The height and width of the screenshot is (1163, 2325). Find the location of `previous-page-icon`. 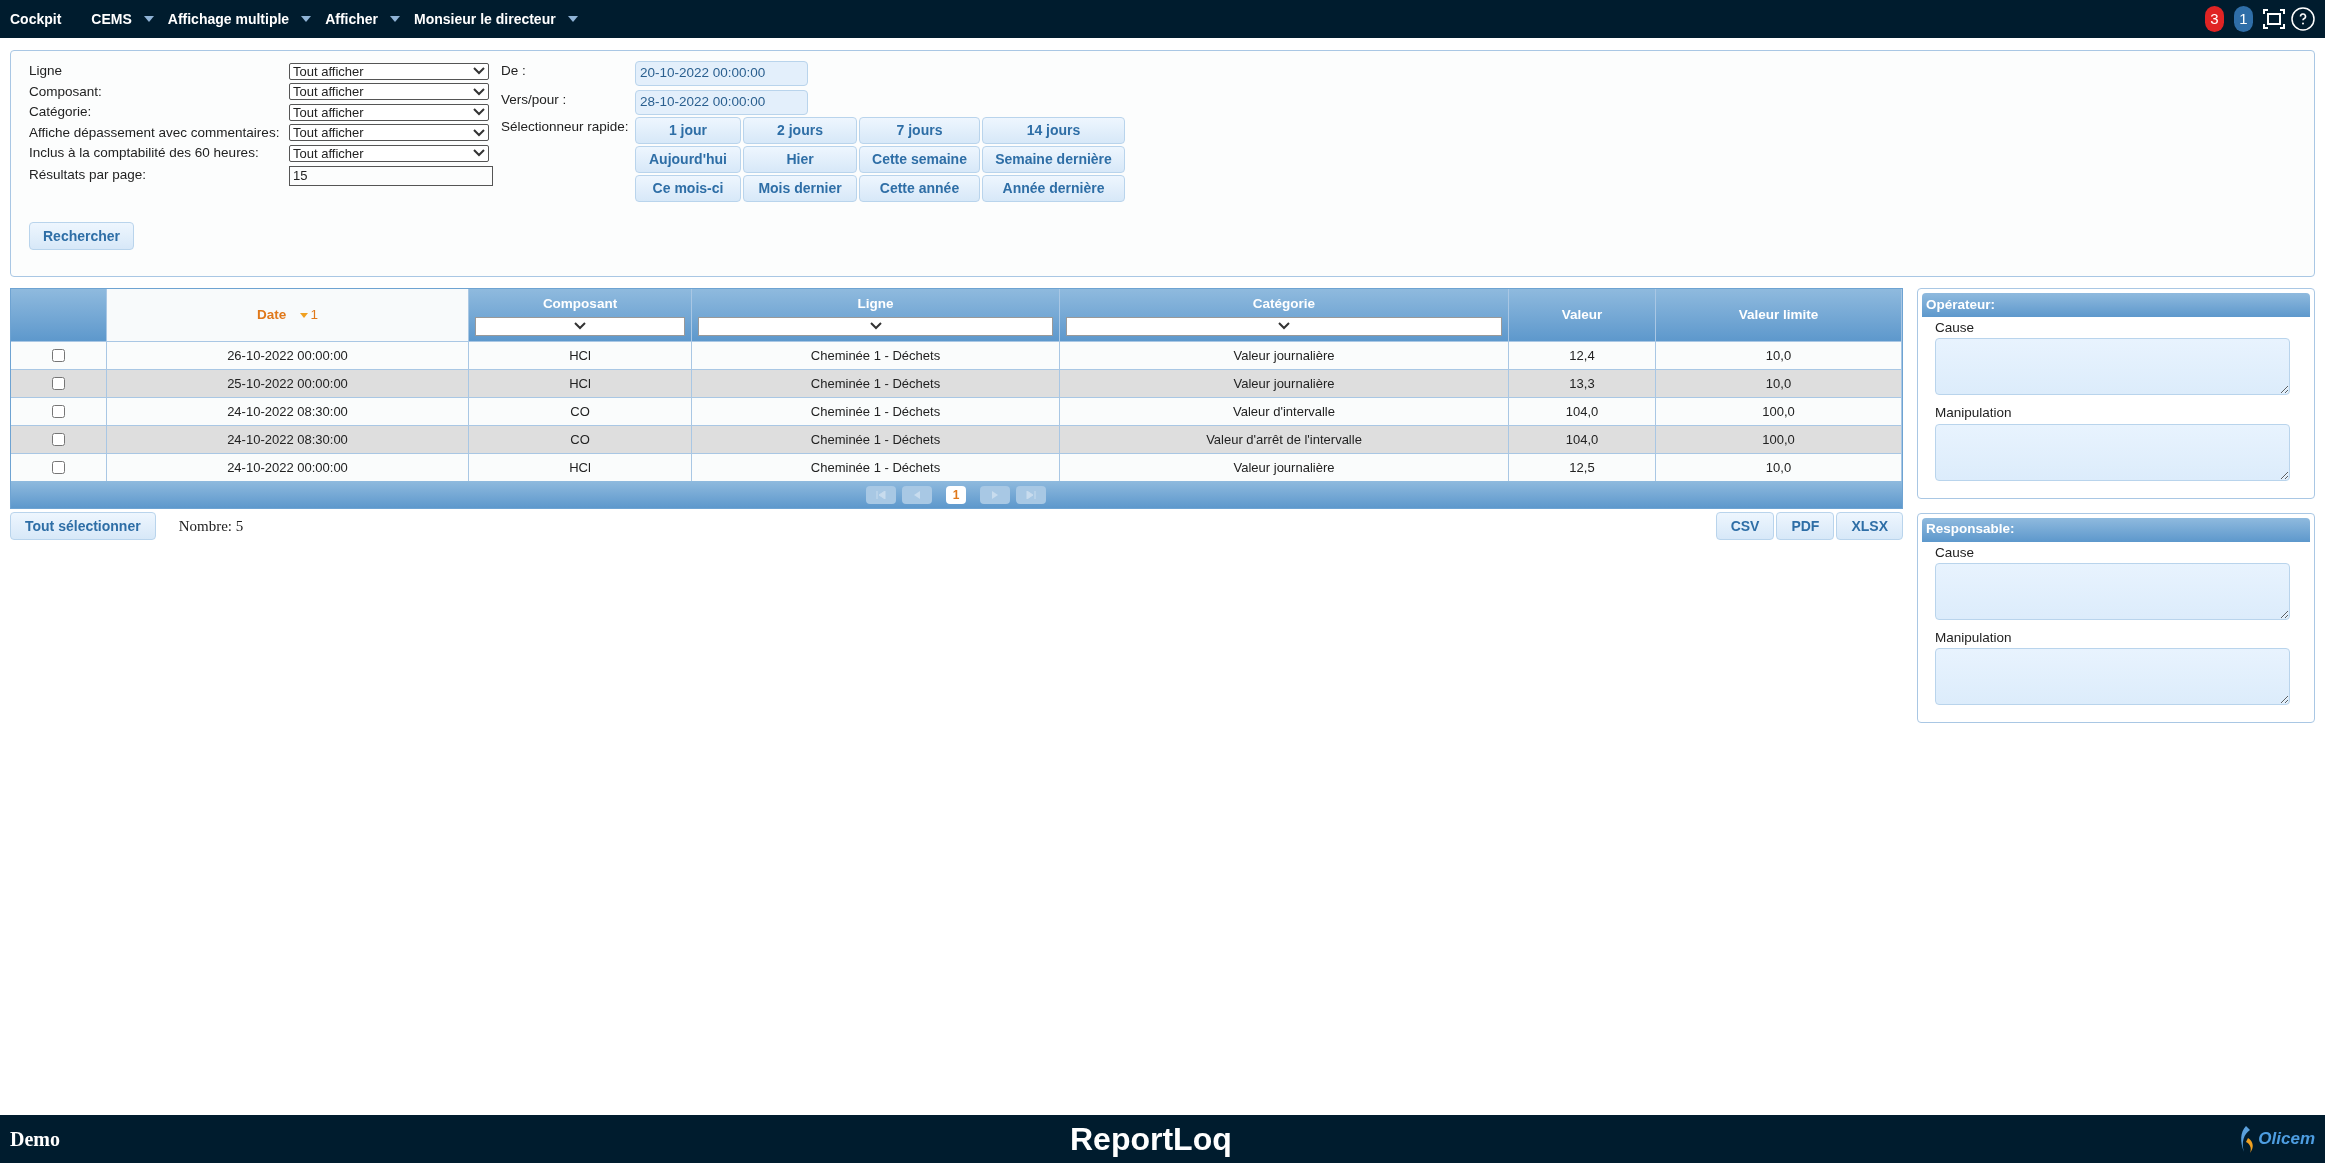

previous-page-icon is located at coordinates (917, 494).